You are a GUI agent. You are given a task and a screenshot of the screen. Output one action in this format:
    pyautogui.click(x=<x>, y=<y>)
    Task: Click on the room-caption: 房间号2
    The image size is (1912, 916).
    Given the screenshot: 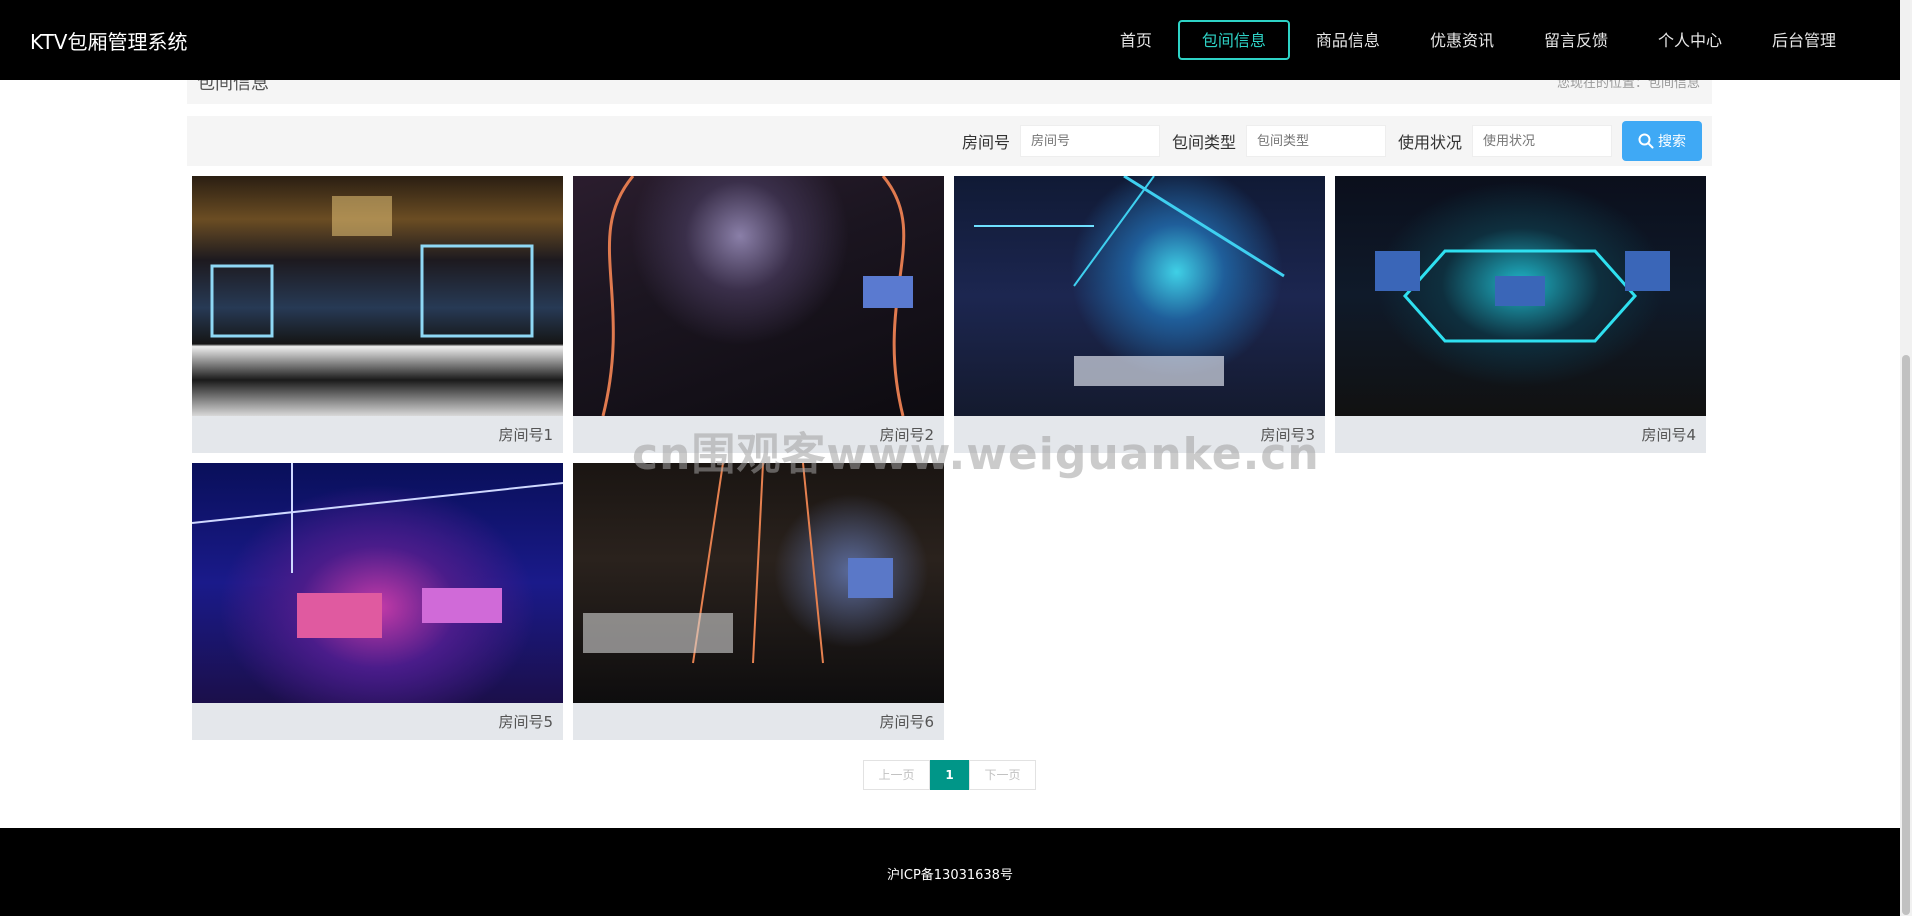 What is the action you would take?
    pyautogui.click(x=906, y=435)
    